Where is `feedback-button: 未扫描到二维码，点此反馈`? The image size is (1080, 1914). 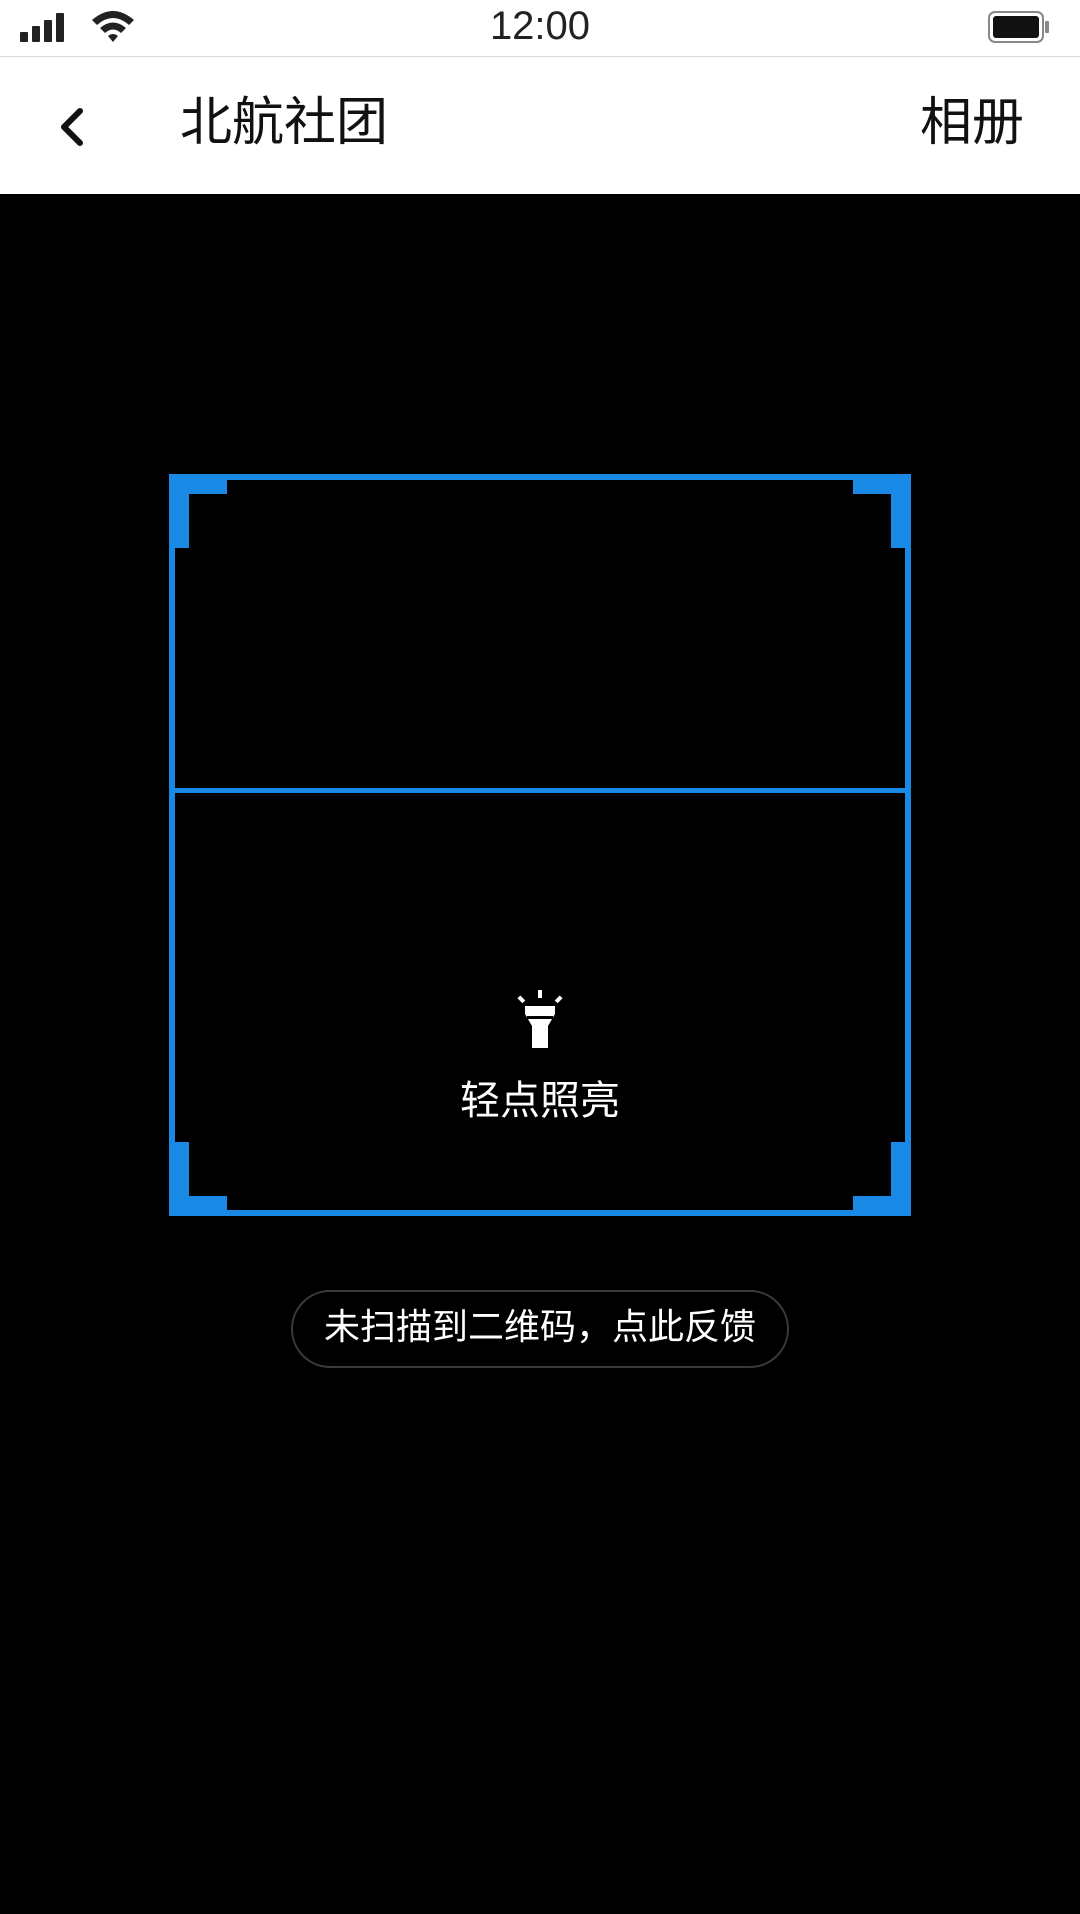
feedback-button: 未扫描到二维码，点此反馈 is located at coordinates (540, 1329).